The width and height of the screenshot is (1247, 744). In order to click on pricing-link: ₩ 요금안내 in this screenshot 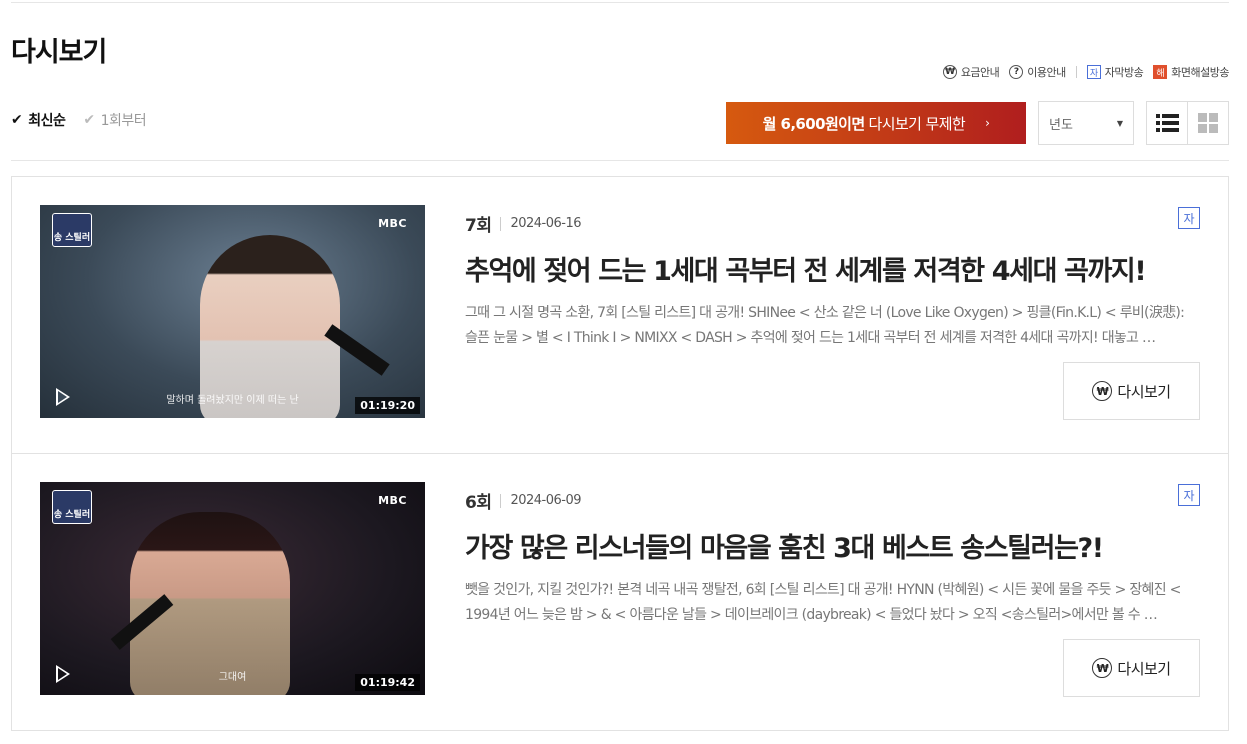, I will do `click(971, 72)`.